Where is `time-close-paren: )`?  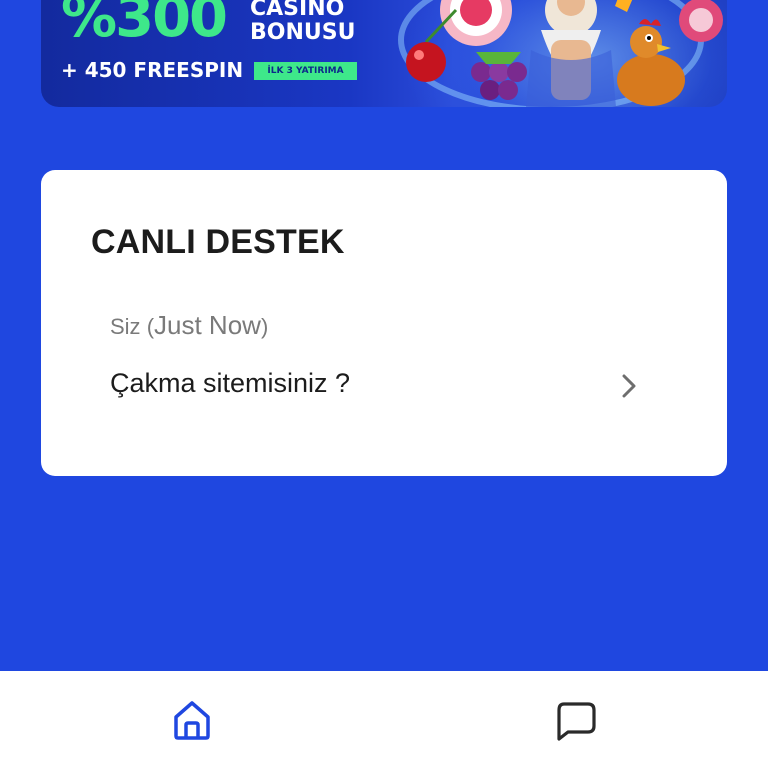 time-close-paren: ) is located at coordinates (264, 326).